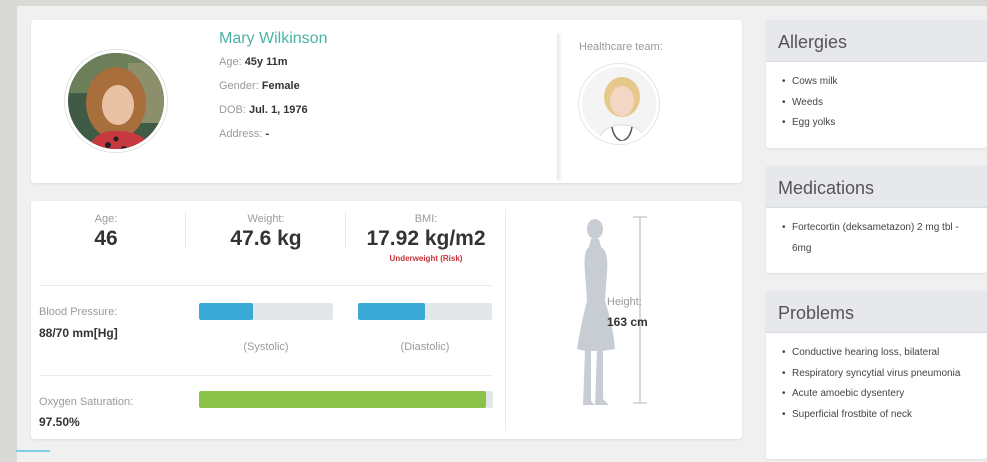 The height and width of the screenshot is (462, 987). I want to click on problems-item: Acute amoebic dysentery, so click(876, 394).